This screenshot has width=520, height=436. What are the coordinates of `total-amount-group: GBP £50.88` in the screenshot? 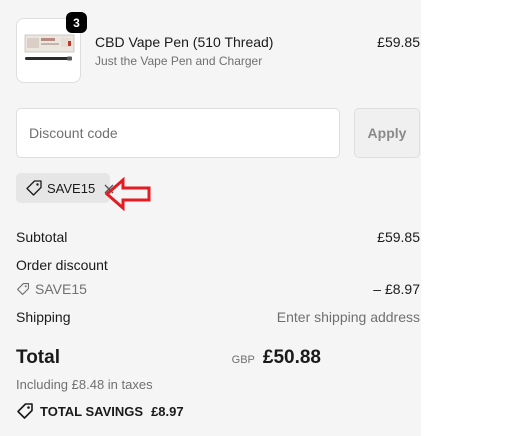 It's located at (276, 358).